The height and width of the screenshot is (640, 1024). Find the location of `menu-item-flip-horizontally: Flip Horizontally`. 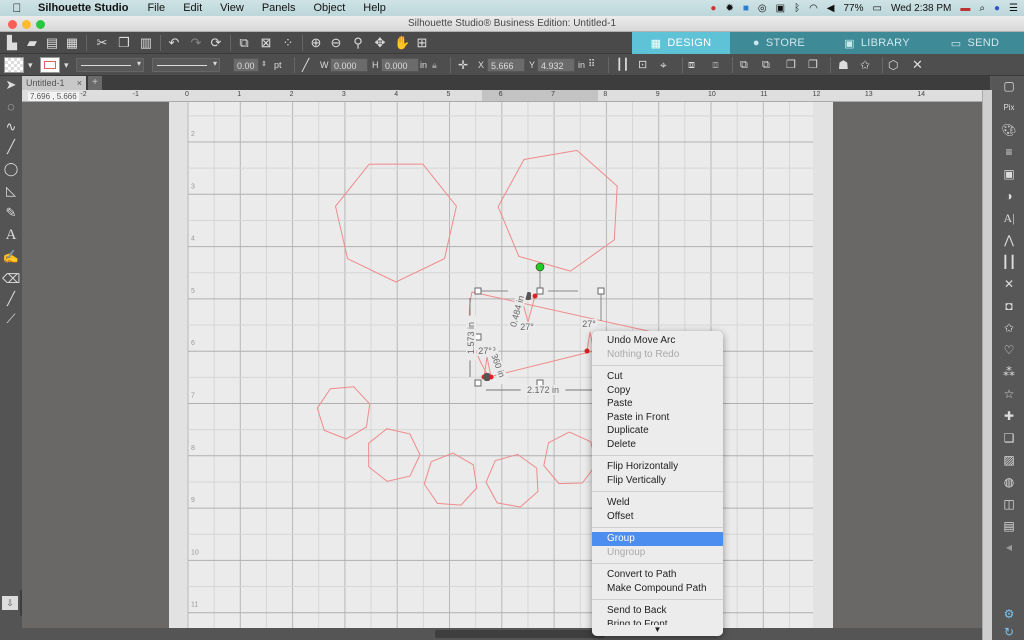

menu-item-flip-horizontally: Flip Horizontally is located at coordinates (657, 467).